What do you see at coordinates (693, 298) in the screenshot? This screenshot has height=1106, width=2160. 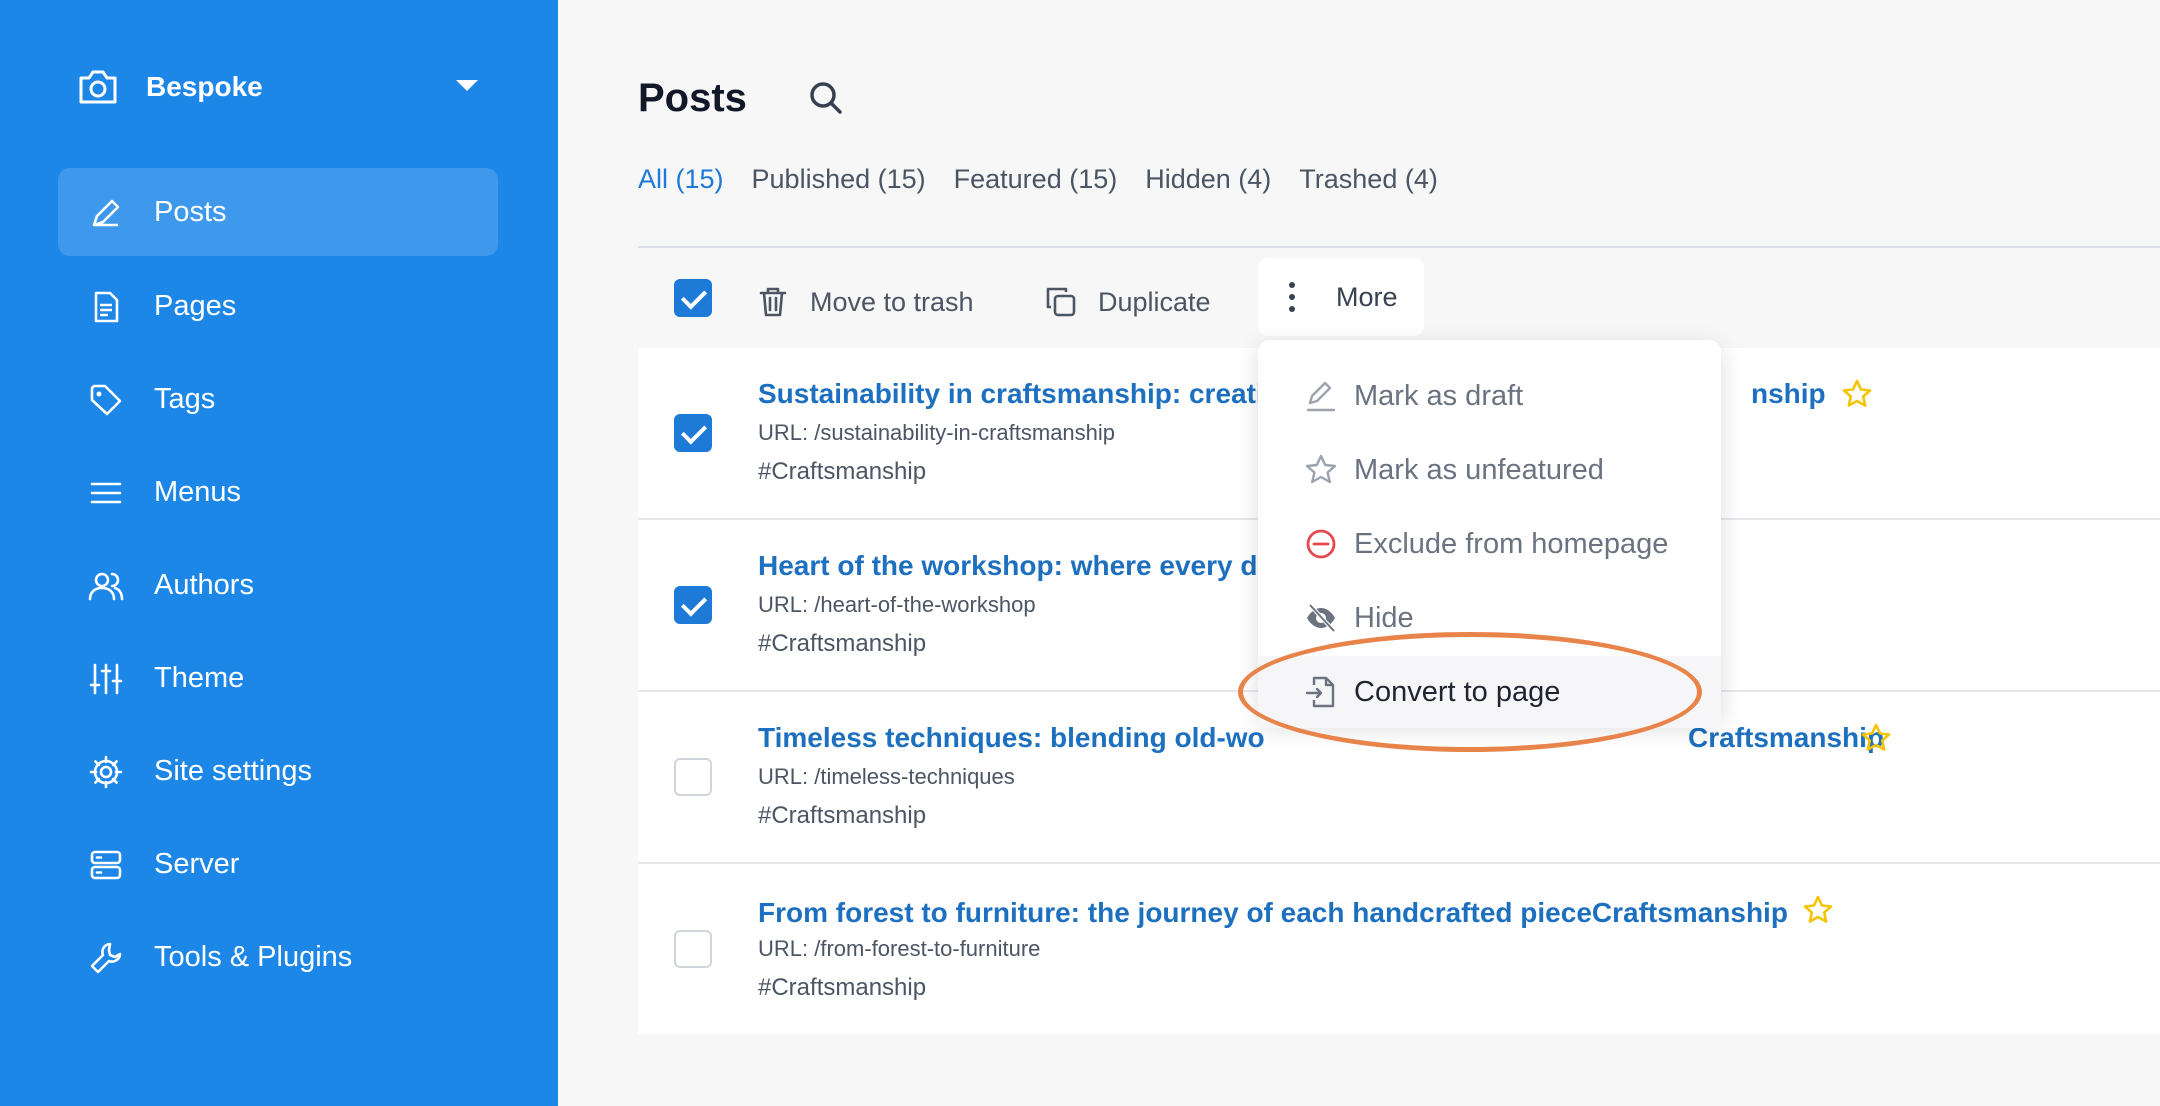 I see `select-all-checkbox` at bounding box center [693, 298].